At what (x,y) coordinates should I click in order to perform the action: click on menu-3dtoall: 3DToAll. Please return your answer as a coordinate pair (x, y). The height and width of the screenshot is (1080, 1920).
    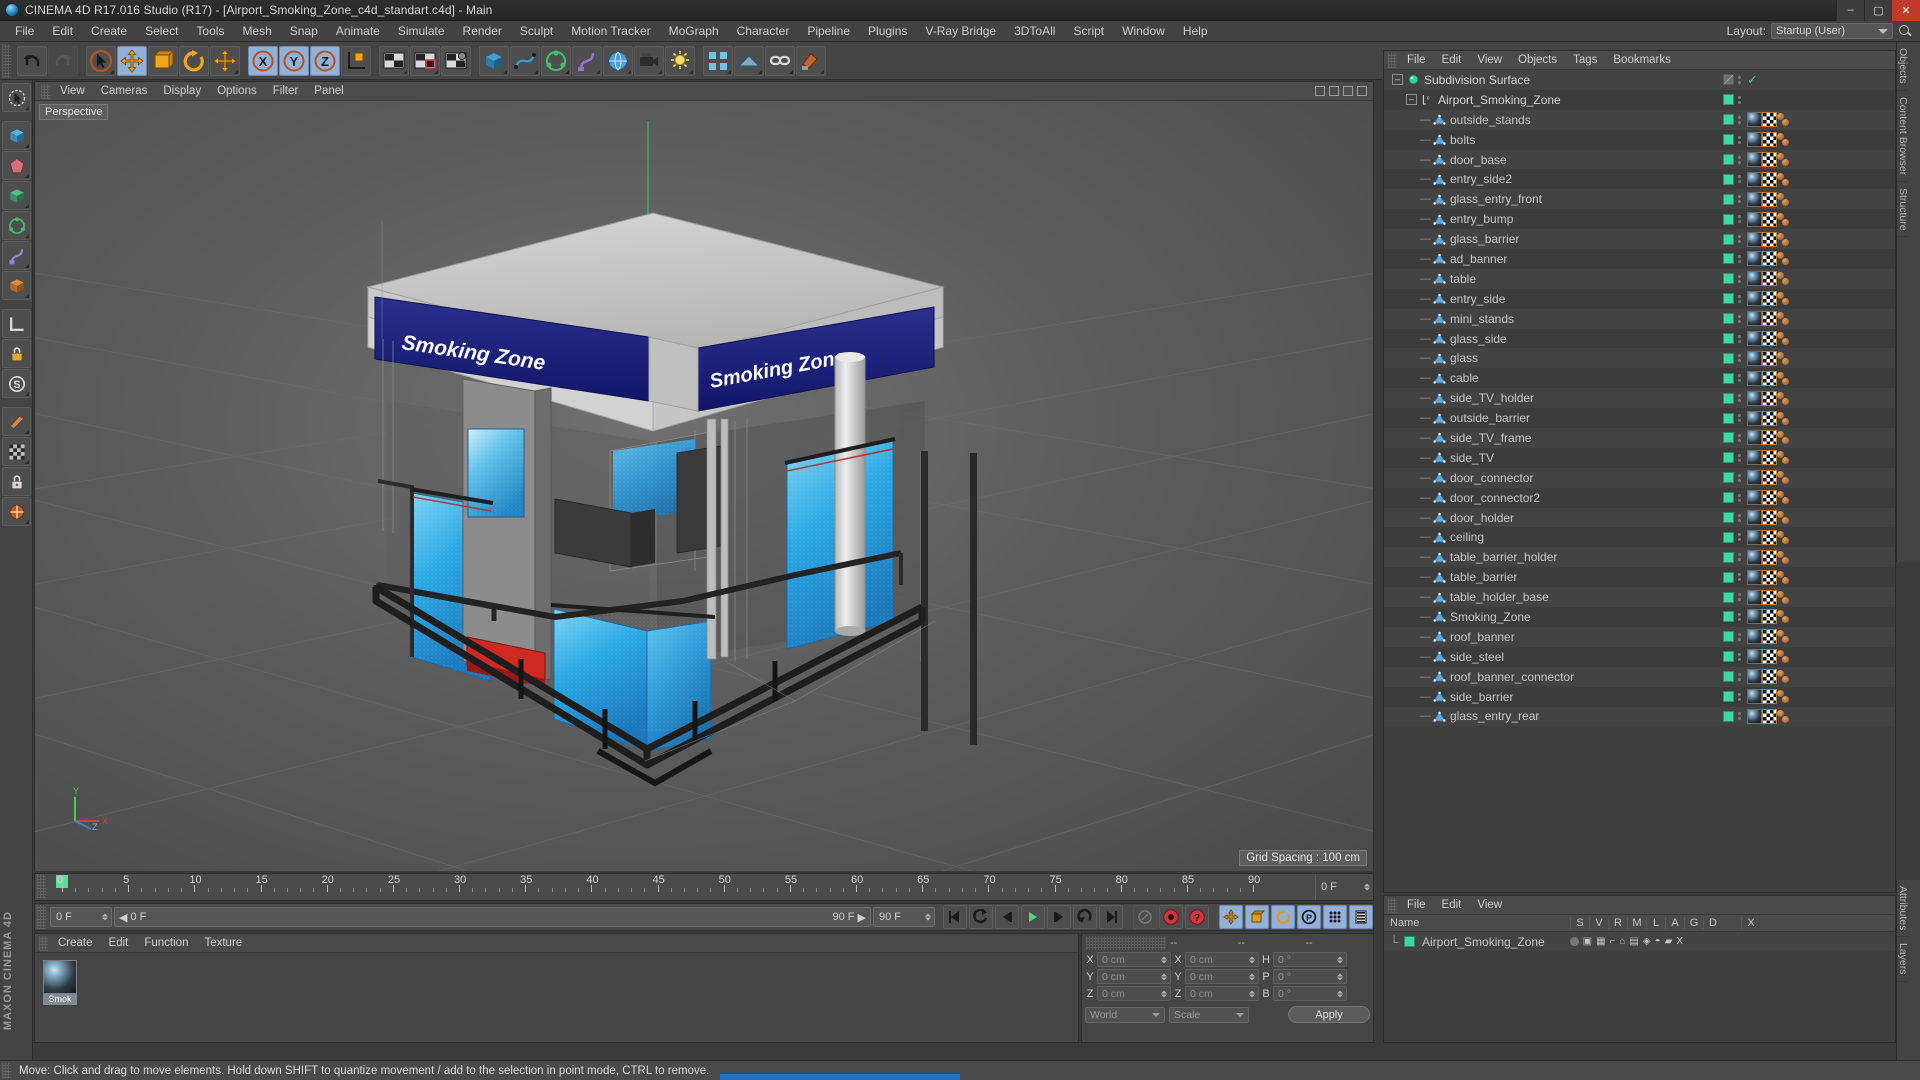
    Looking at the image, I should click on (1034, 31).